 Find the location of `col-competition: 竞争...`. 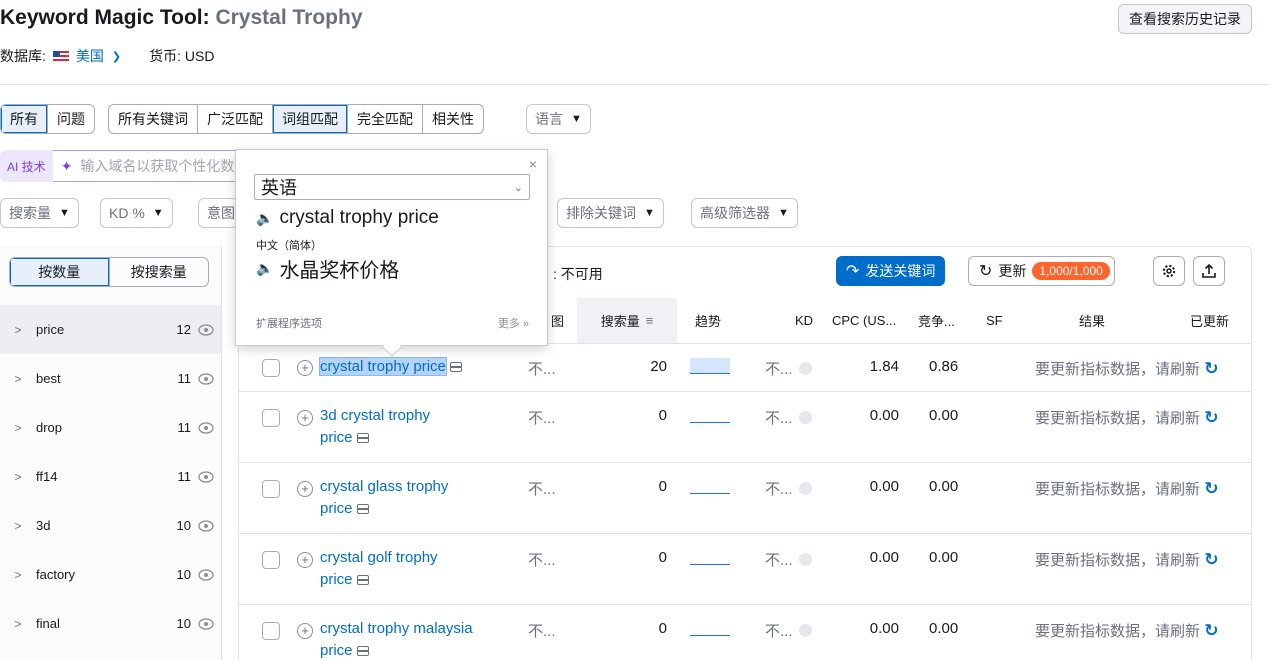

col-competition: 竞争... is located at coordinates (936, 320).